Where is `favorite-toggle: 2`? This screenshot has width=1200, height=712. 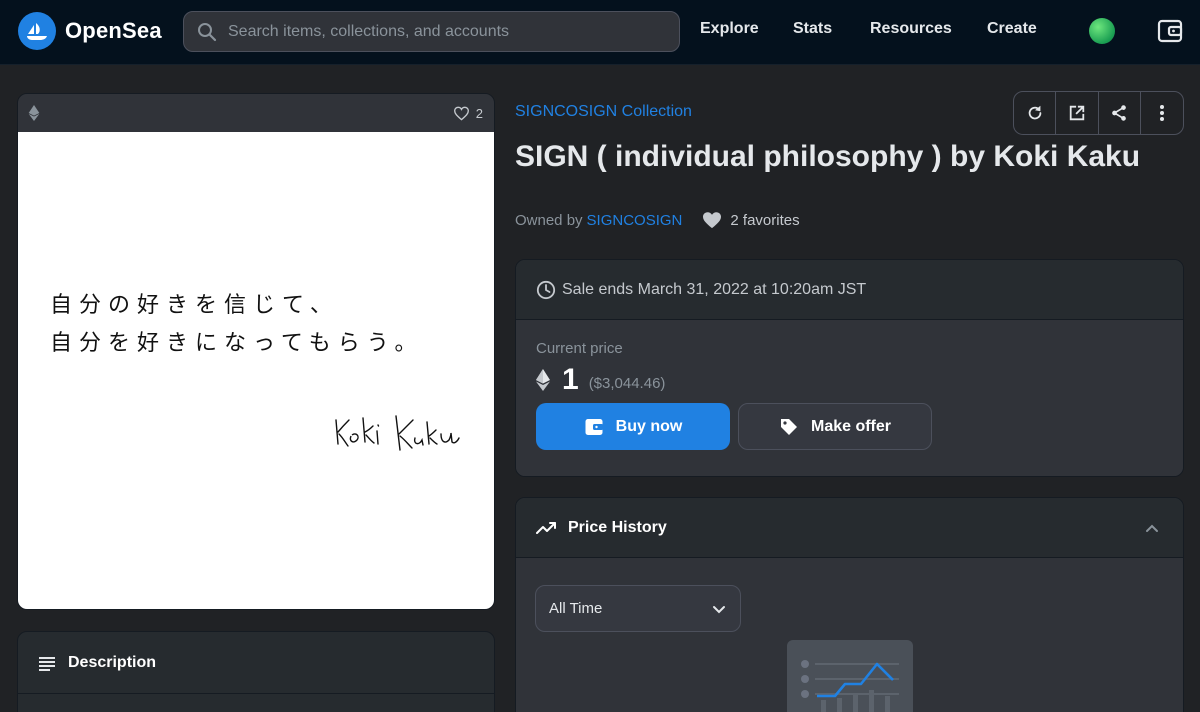
favorite-toggle: 2 is located at coordinates (468, 113).